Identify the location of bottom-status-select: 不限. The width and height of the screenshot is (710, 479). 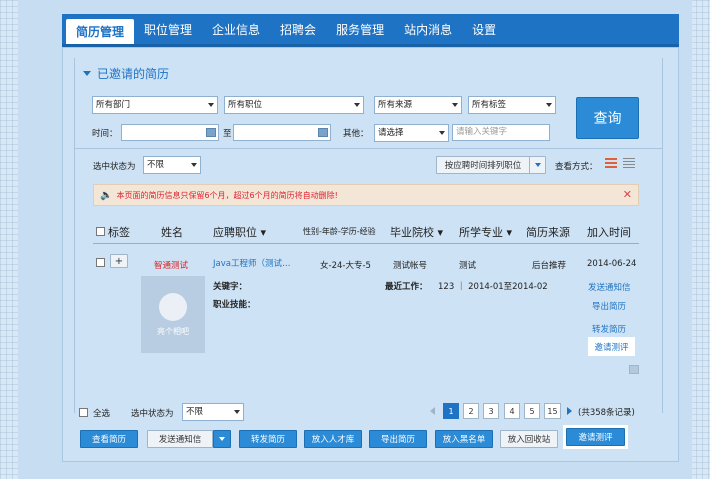
(213, 412).